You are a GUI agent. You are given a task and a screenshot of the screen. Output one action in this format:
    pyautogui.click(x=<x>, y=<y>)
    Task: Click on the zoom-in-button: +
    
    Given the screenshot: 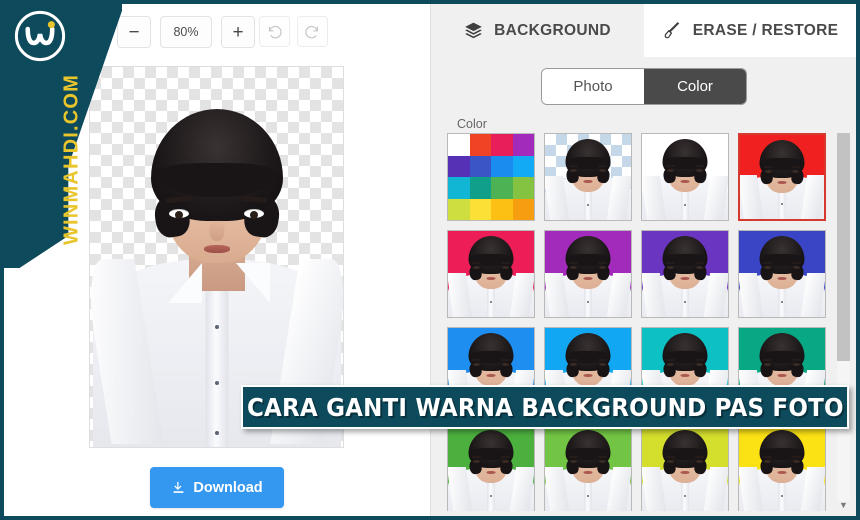 What is the action you would take?
    pyautogui.click(x=238, y=32)
    